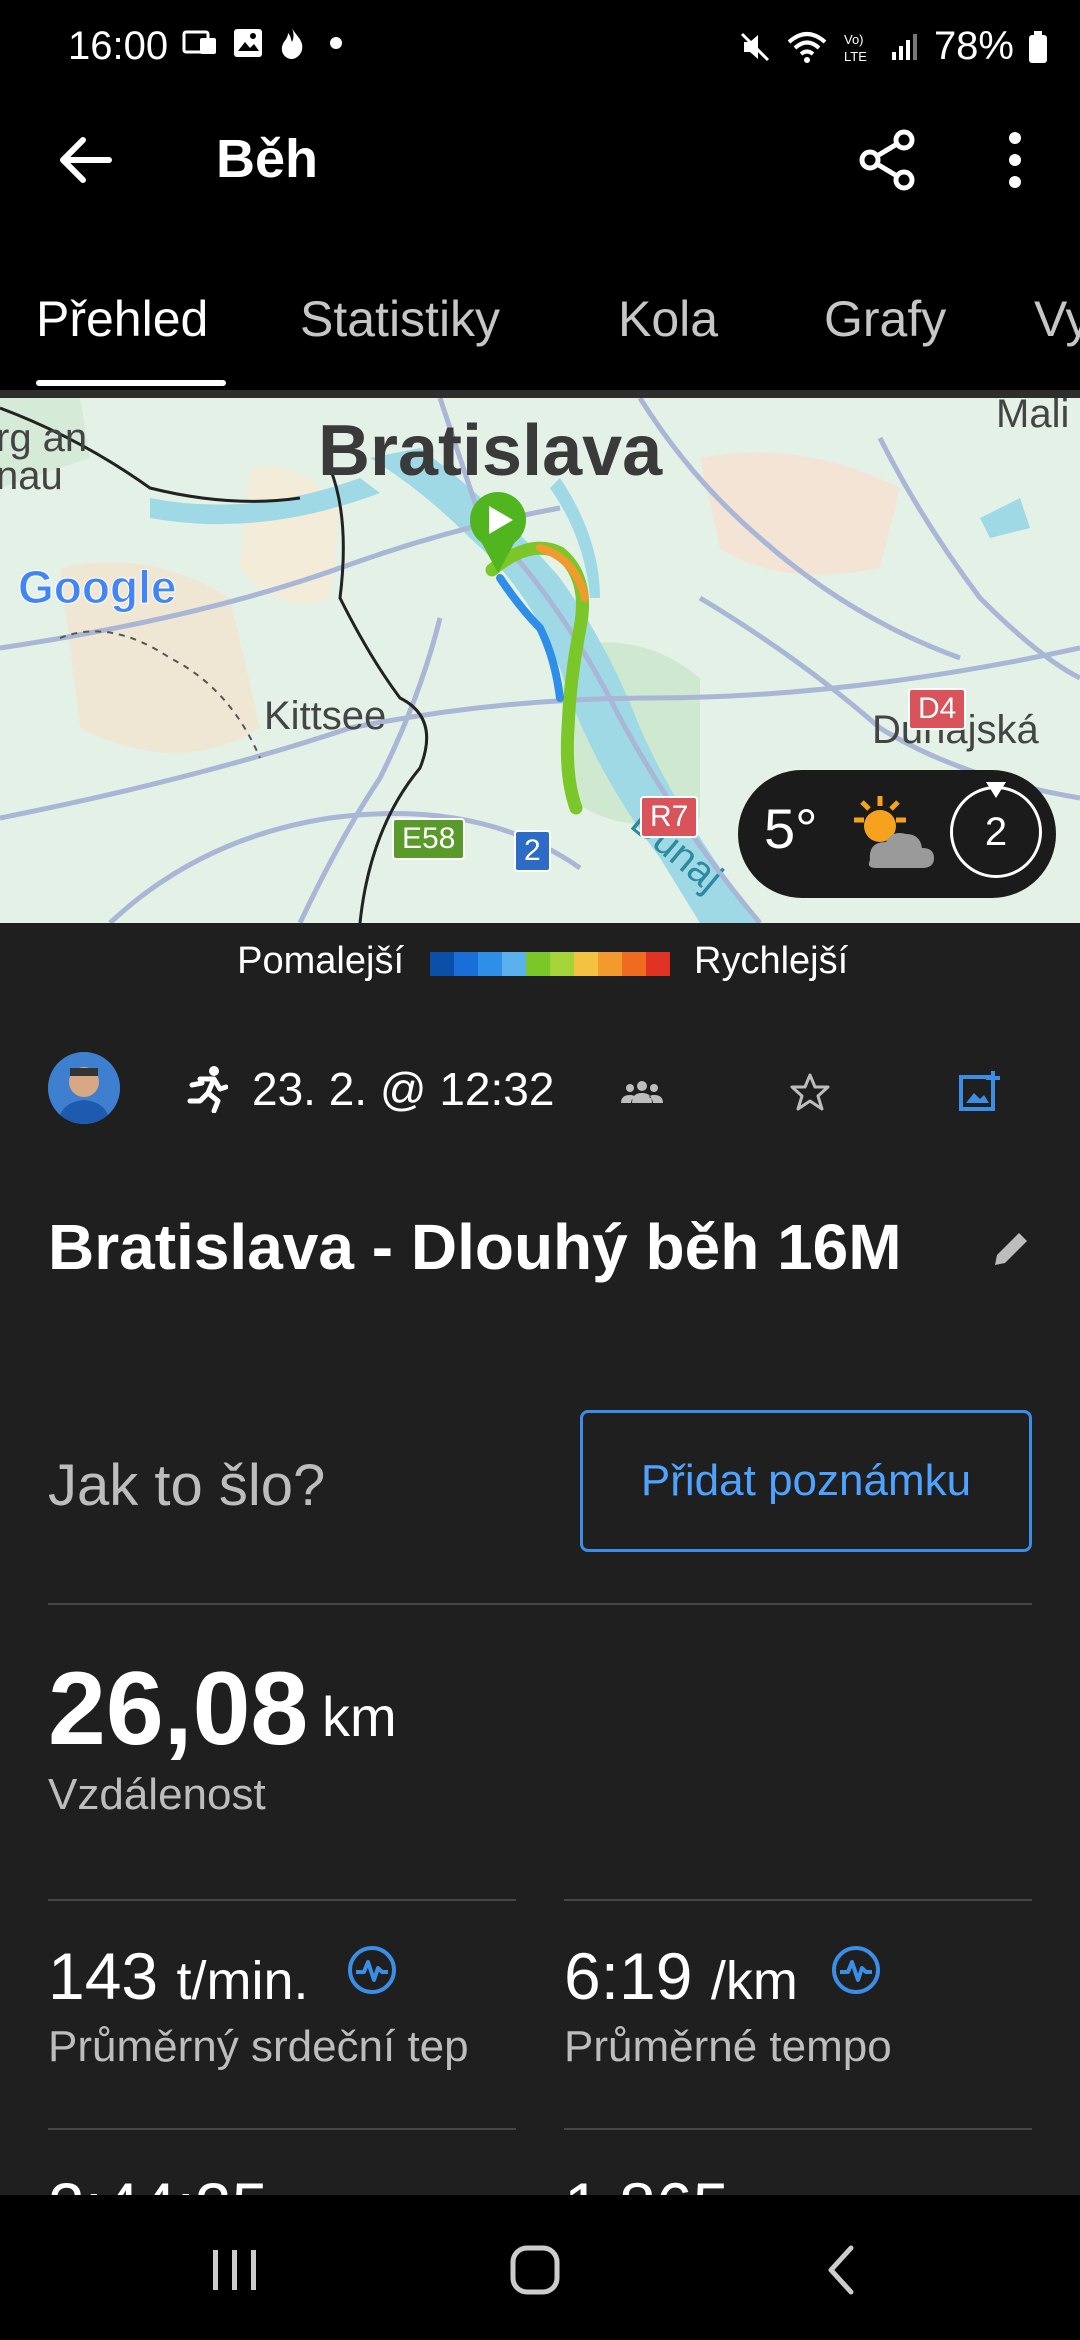 The width and height of the screenshot is (1080, 2340). I want to click on wifi-icon, so click(807, 47).